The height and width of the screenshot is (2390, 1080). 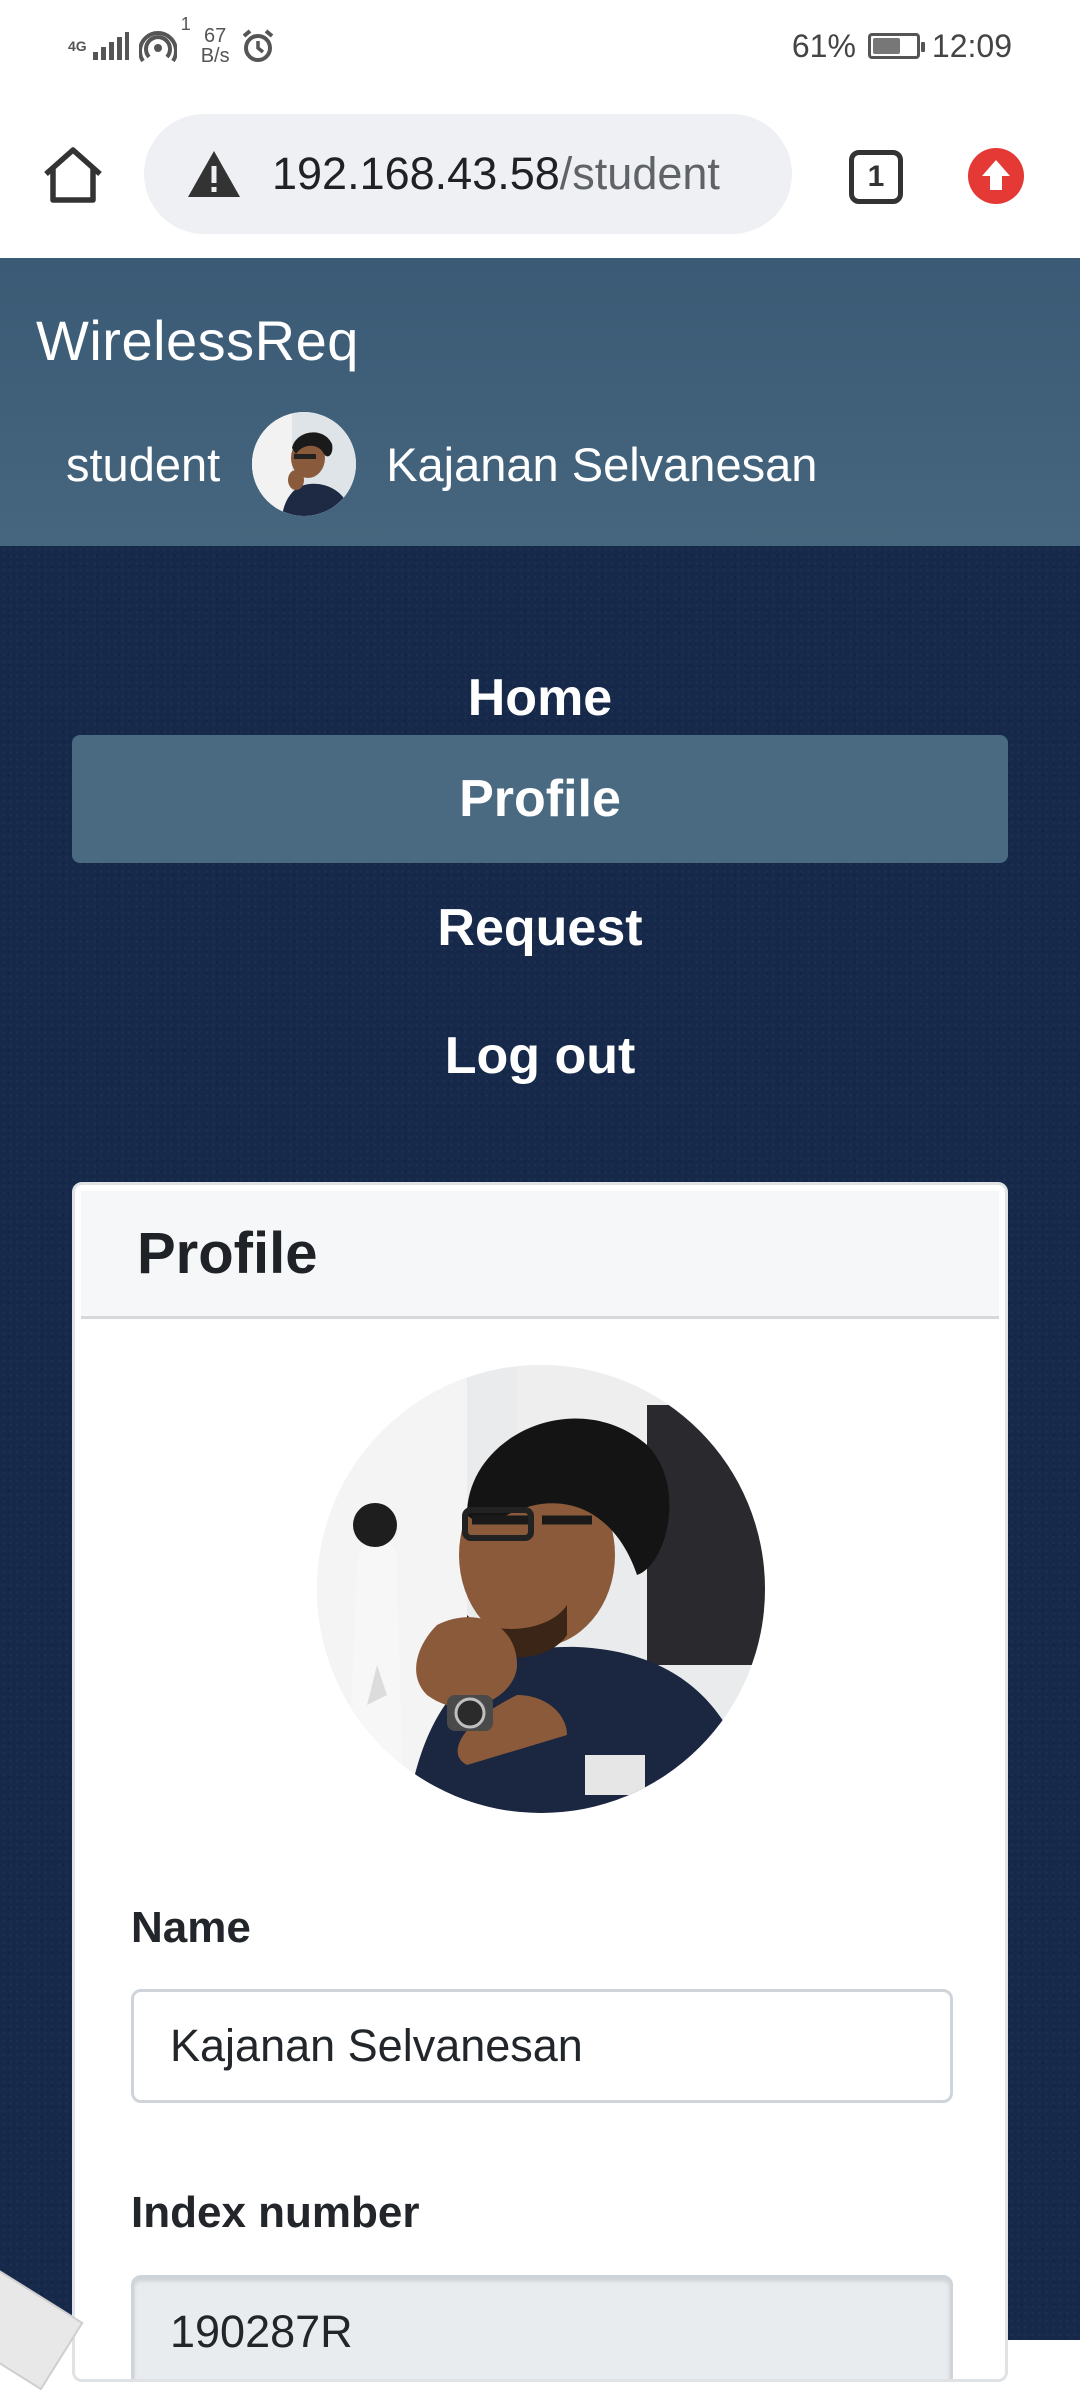 What do you see at coordinates (191, 1927) in the screenshot?
I see `field-label-name: Name` at bounding box center [191, 1927].